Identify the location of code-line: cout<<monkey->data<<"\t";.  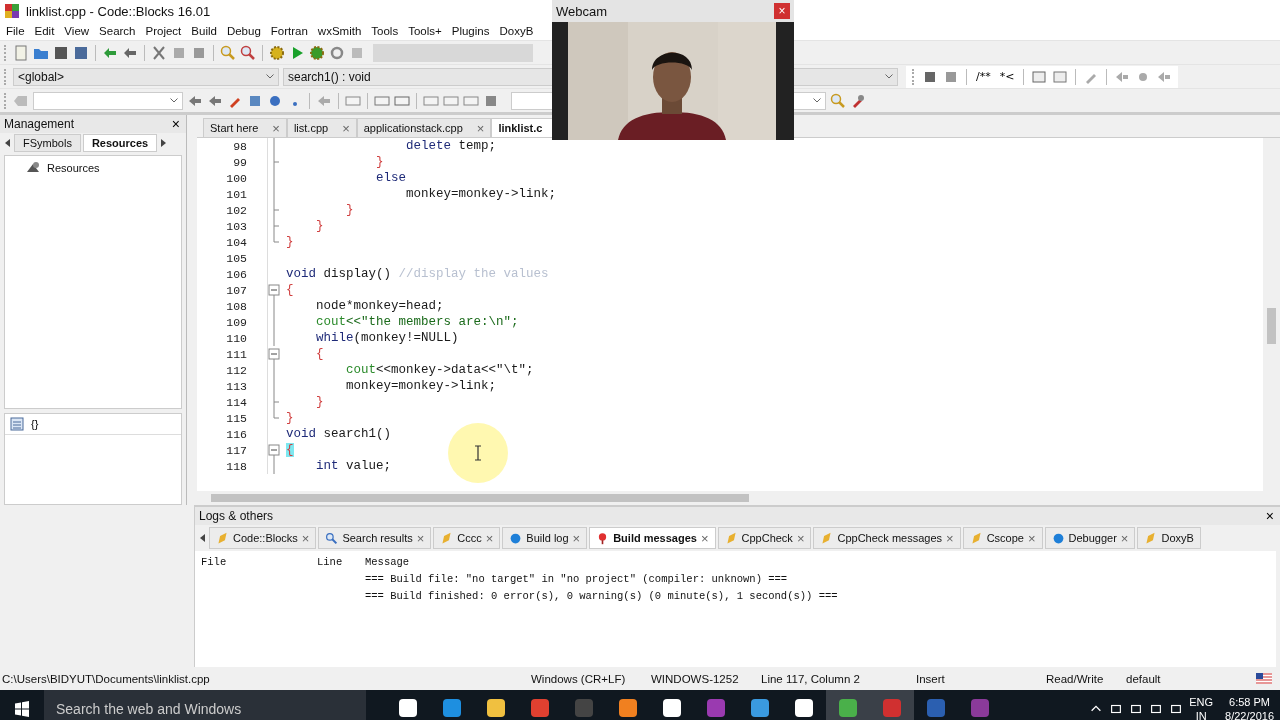
(439, 370).